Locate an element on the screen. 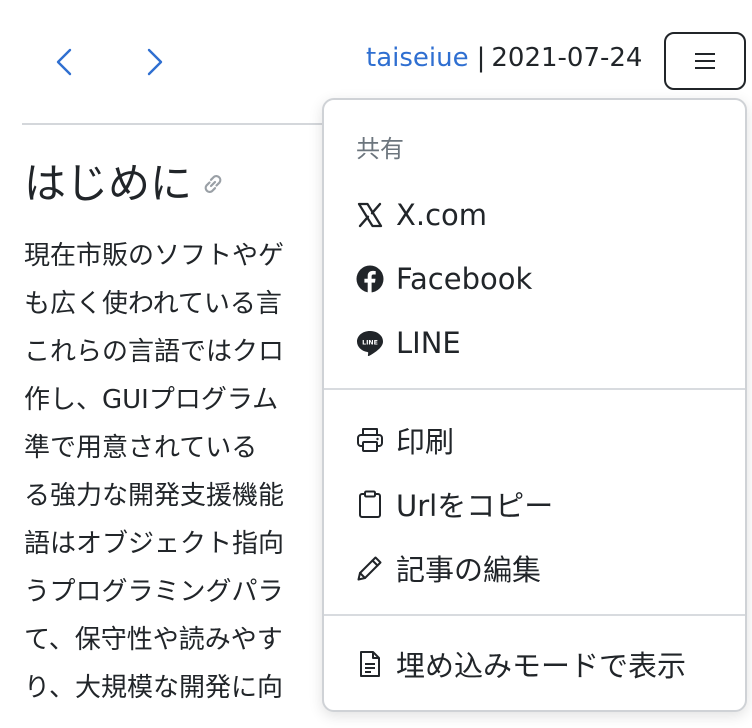 The height and width of the screenshot is (728, 752). printer-icon is located at coordinates (370, 440).